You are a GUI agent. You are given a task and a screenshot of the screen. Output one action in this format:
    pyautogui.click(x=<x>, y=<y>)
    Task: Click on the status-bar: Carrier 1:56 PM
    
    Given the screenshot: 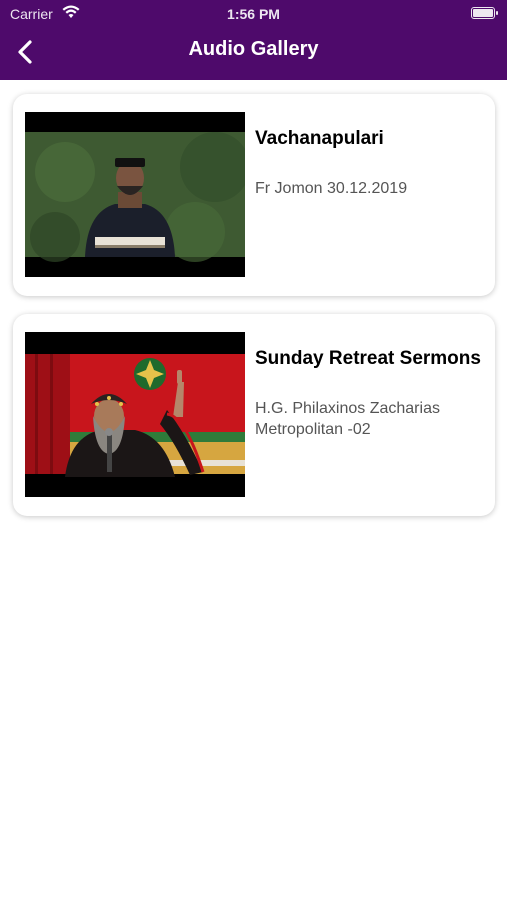 What is the action you would take?
    pyautogui.click(x=253, y=14)
    